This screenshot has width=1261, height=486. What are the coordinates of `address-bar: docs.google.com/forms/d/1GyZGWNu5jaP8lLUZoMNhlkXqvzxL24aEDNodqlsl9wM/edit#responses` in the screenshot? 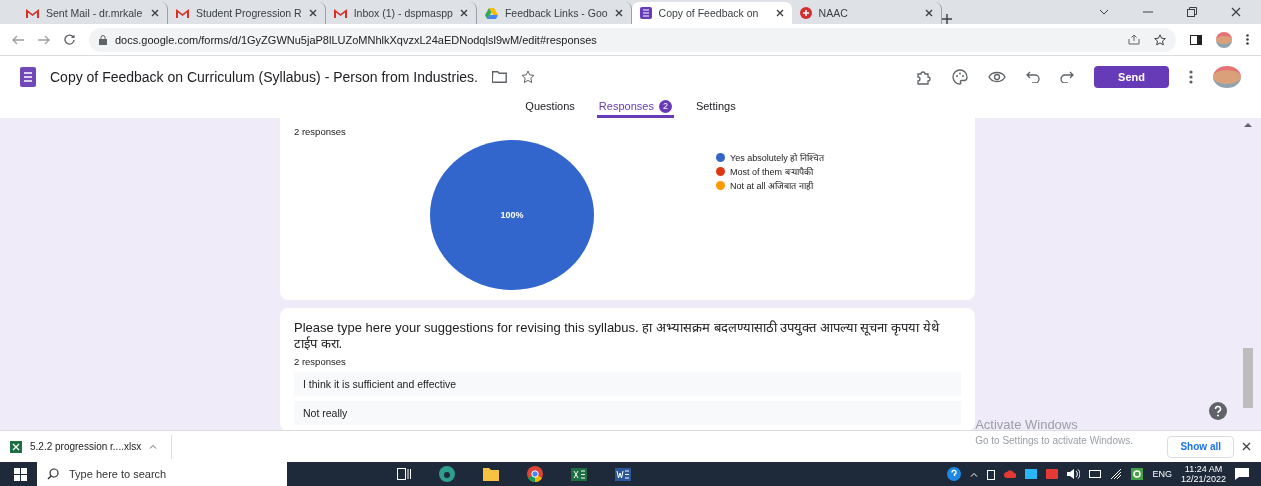 It's located at (632, 39).